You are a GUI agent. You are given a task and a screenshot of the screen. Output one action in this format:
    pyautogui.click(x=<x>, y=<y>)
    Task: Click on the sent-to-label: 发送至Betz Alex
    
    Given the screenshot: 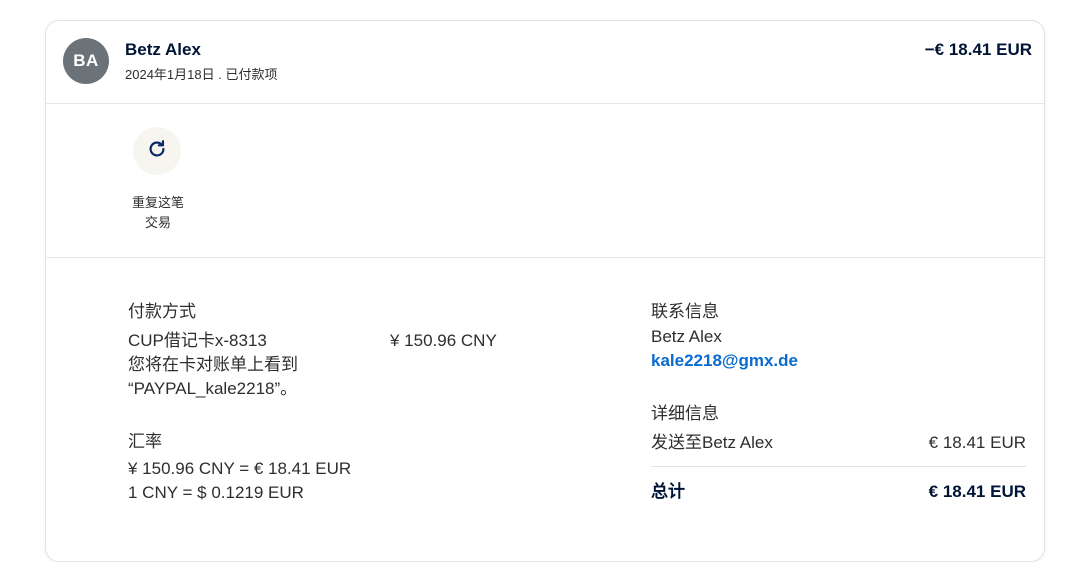 What is the action you would take?
    pyautogui.click(x=712, y=442)
    